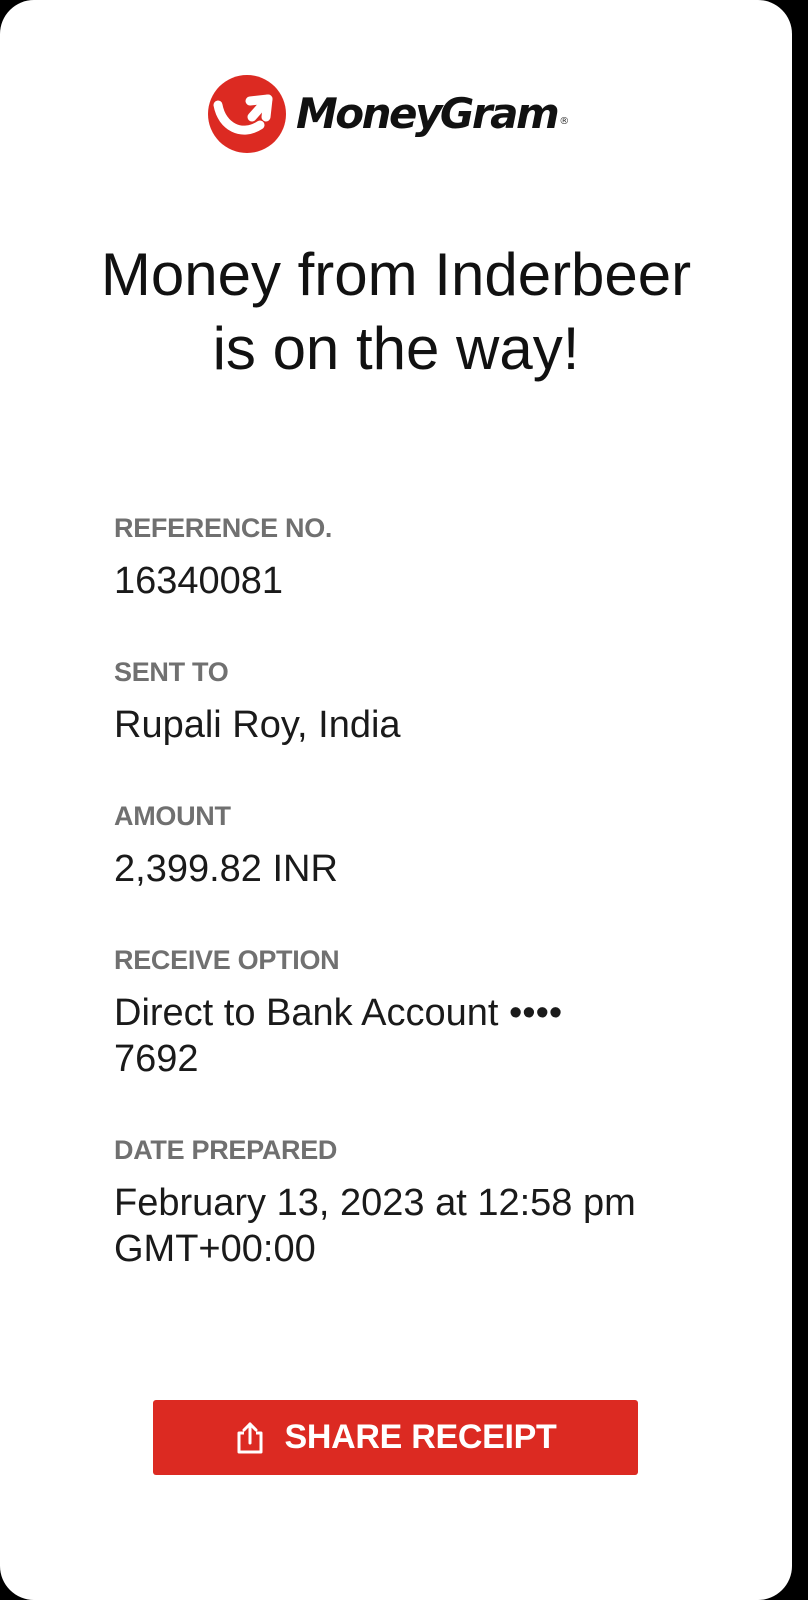 This screenshot has height=1600, width=808. Describe the element at coordinates (226, 1150) in the screenshot. I see `field-label: DATE PREPARED` at that location.